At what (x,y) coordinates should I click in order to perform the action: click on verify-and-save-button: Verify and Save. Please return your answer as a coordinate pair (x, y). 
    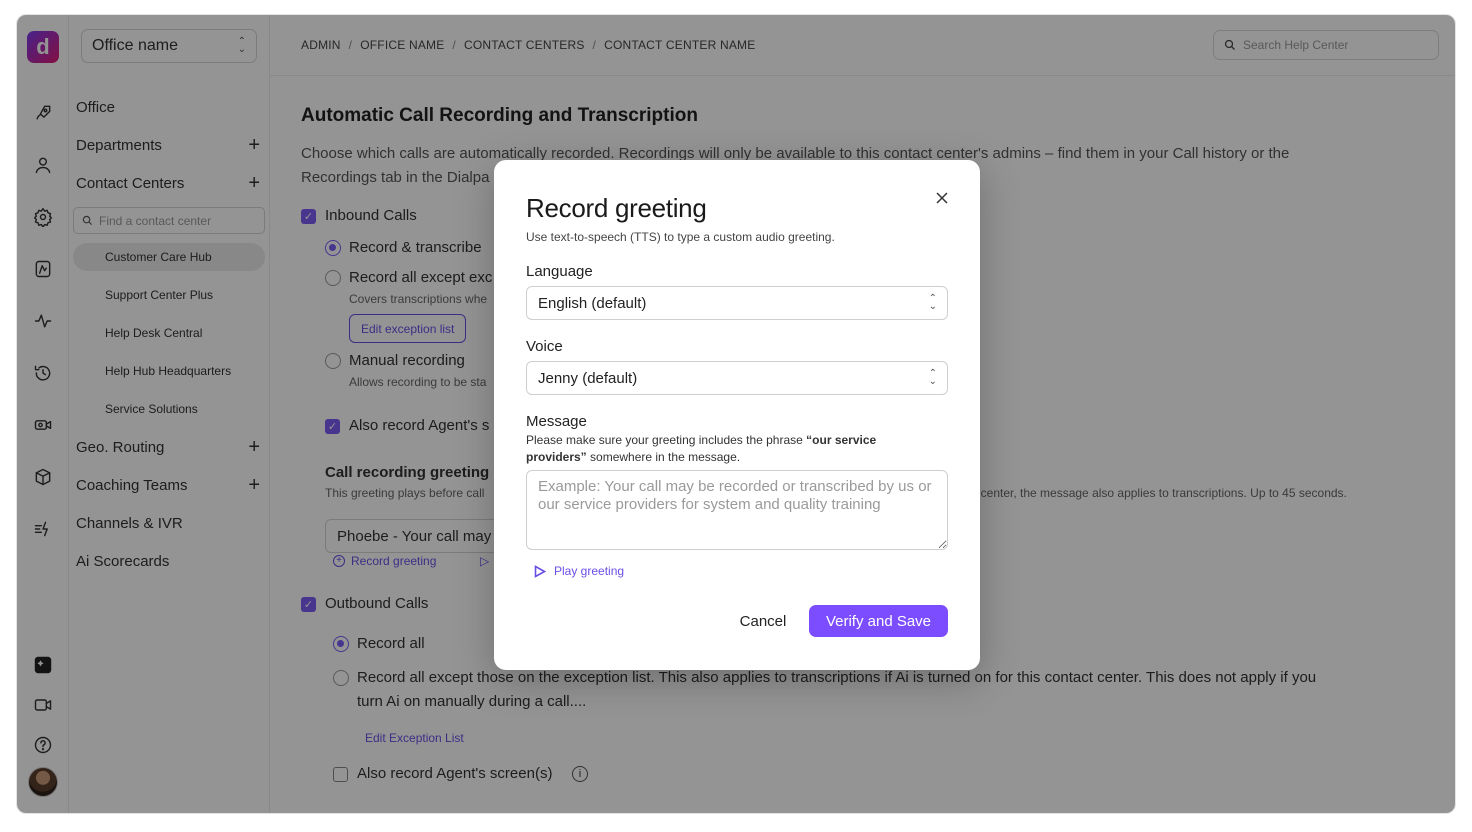
    Looking at the image, I should click on (878, 621).